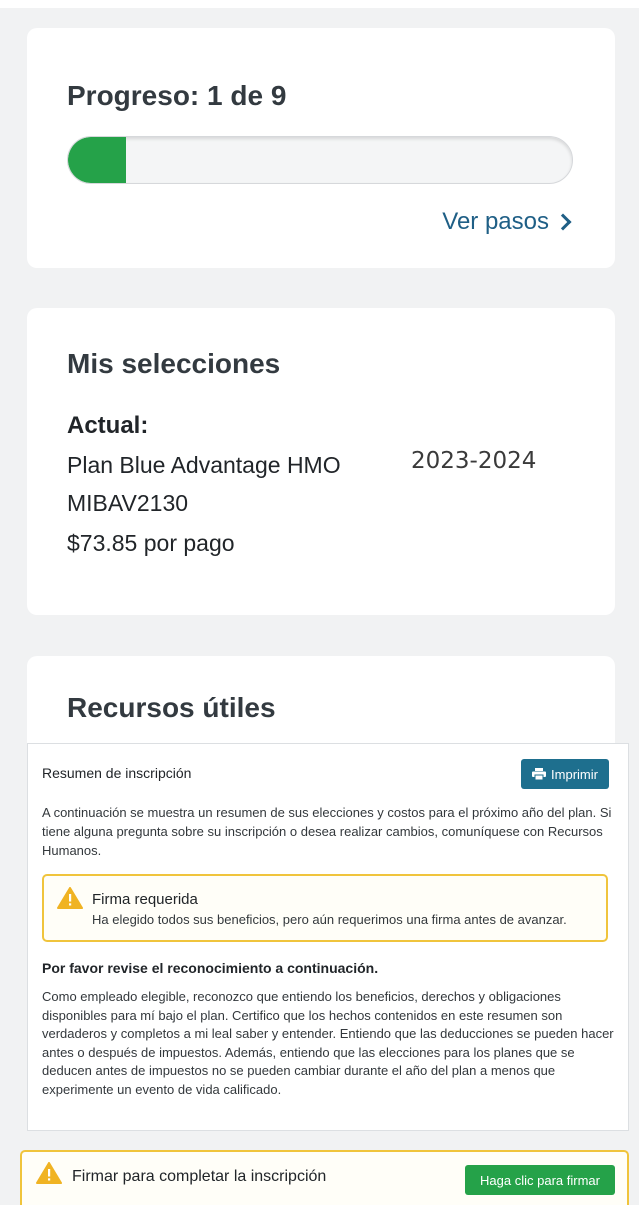 The image size is (639, 1205). What do you see at coordinates (495, 221) in the screenshot?
I see `view-steps-label: Ver pasos` at bounding box center [495, 221].